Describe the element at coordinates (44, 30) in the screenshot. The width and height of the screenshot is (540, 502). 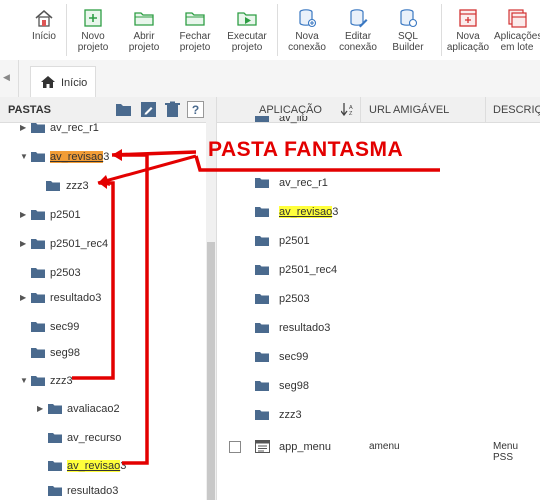
I see `home-button: Início` at that location.